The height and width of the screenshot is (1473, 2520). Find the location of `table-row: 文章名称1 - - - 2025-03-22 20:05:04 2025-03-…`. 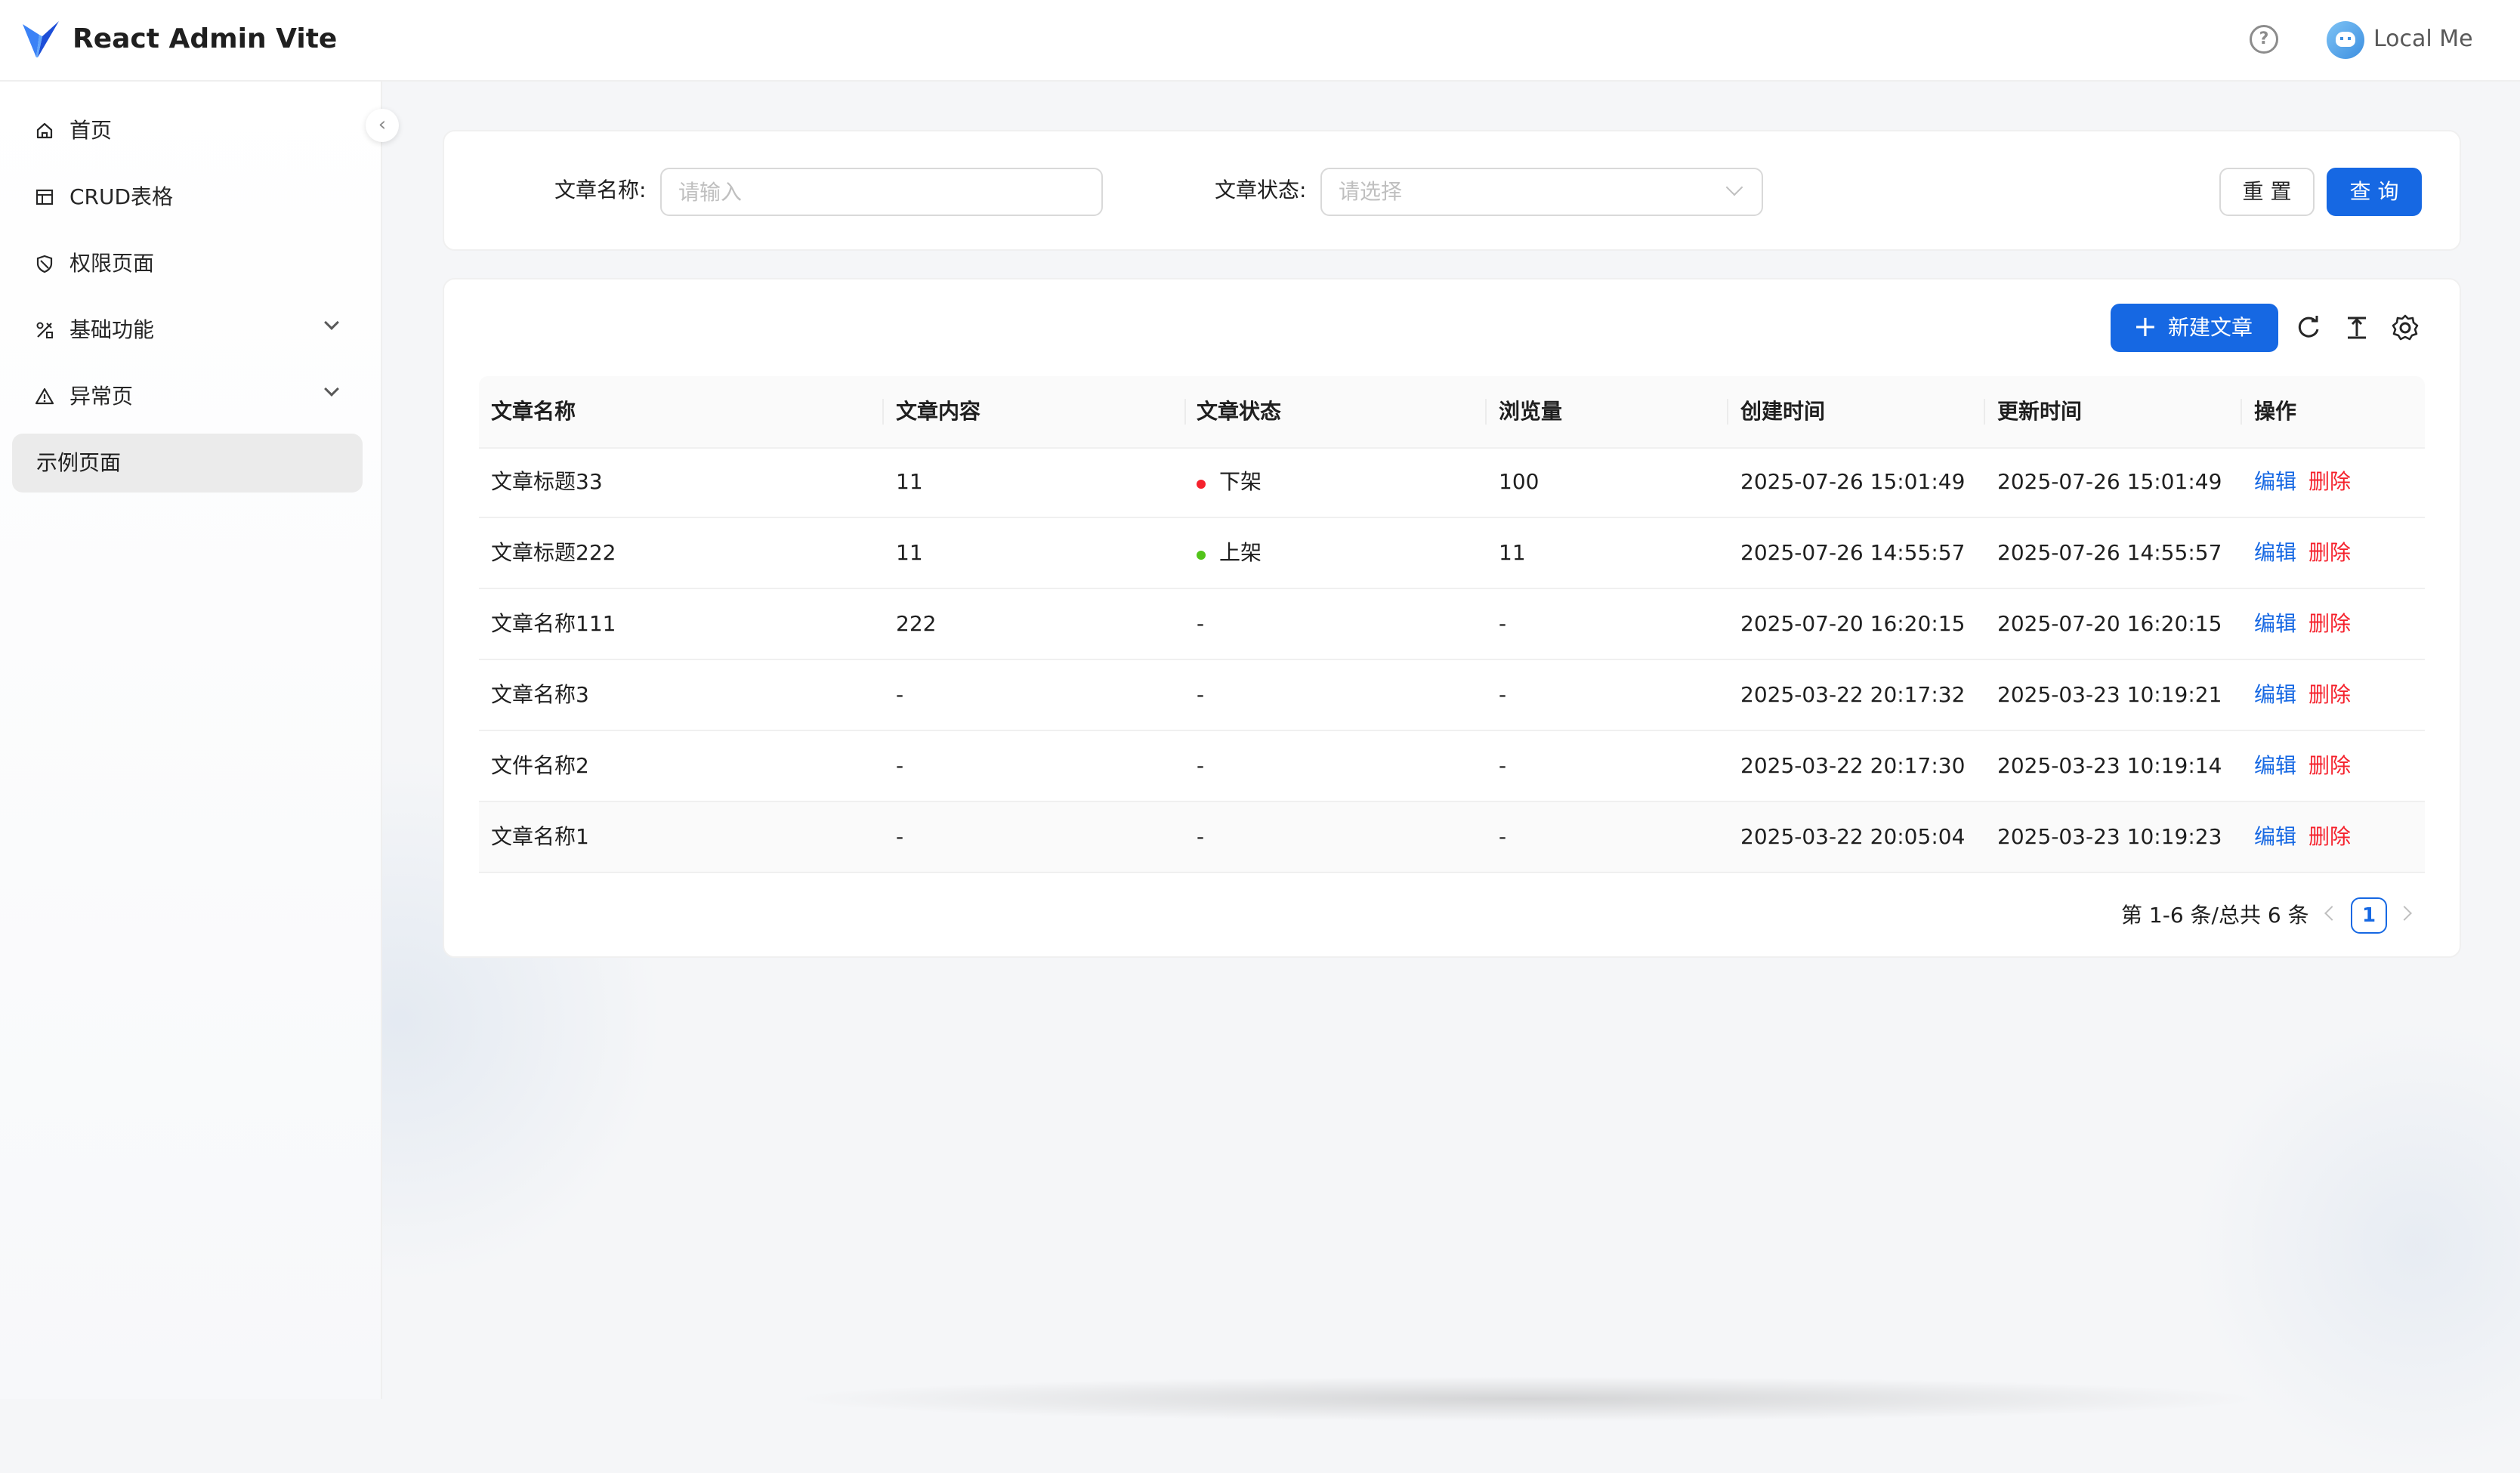

table-row: 文章名称1 - - - 2025-03-22 20:05:04 2025-03-… is located at coordinates (1452, 837).